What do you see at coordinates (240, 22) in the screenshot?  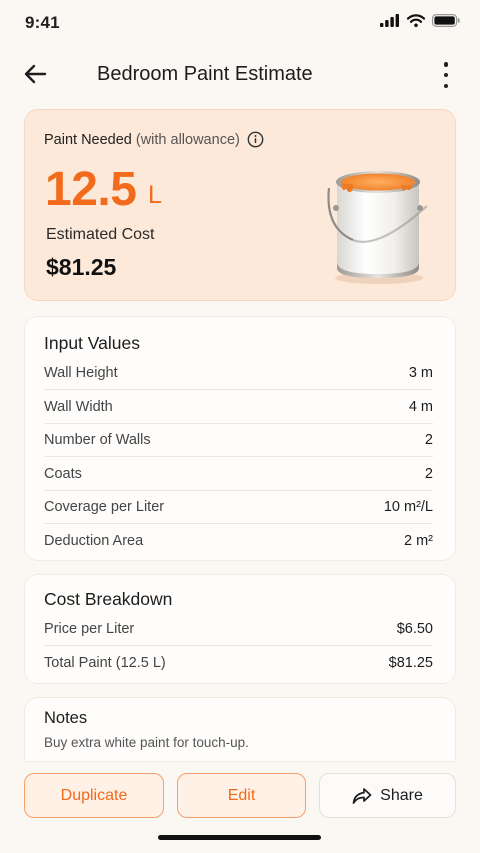 I see `status-bar: 9:41` at bounding box center [240, 22].